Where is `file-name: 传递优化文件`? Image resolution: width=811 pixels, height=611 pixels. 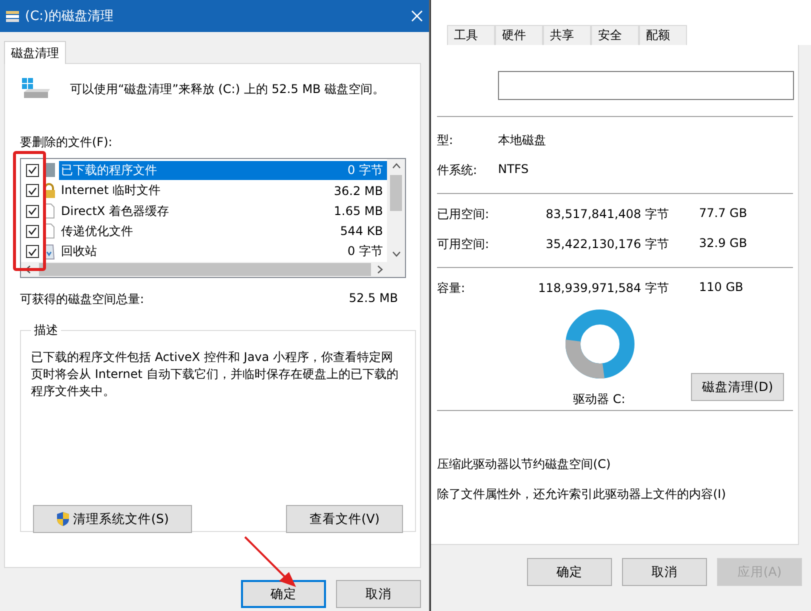 file-name: 传递优化文件 is located at coordinates (97, 231).